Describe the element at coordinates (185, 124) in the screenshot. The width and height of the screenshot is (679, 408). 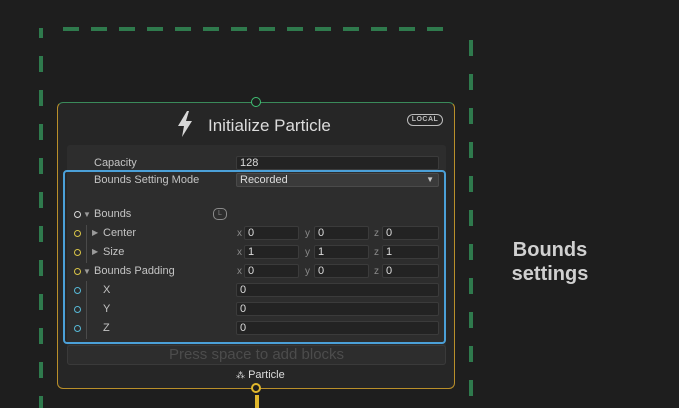
I see `lightning-icon` at that location.